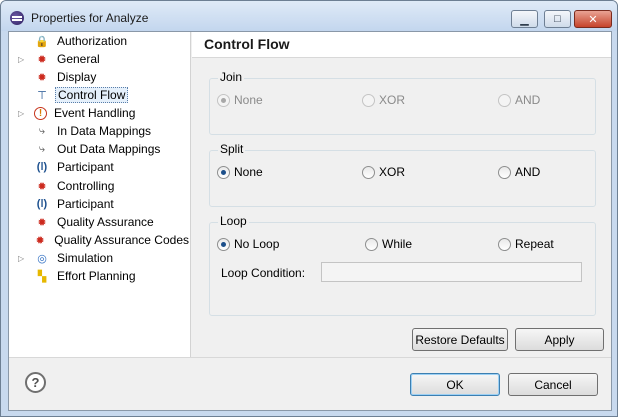 The image size is (618, 417). What do you see at coordinates (383, 172) in the screenshot?
I see `split-xor-radio: XOR` at bounding box center [383, 172].